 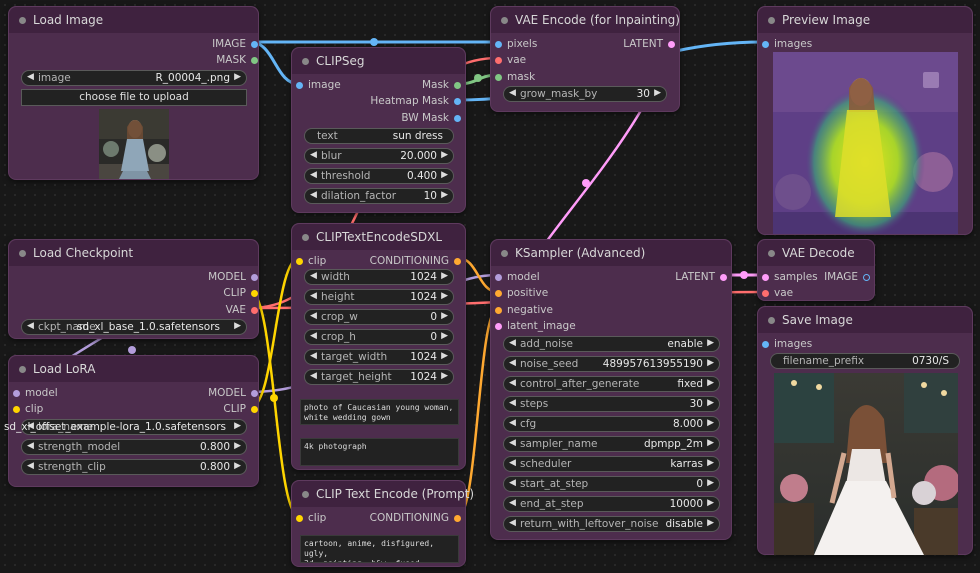 What do you see at coordinates (134, 447) in the screenshot?
I see `strength-model-widget: ◀ strength_model 0.800 ▶` at bounding box center [134, 447].